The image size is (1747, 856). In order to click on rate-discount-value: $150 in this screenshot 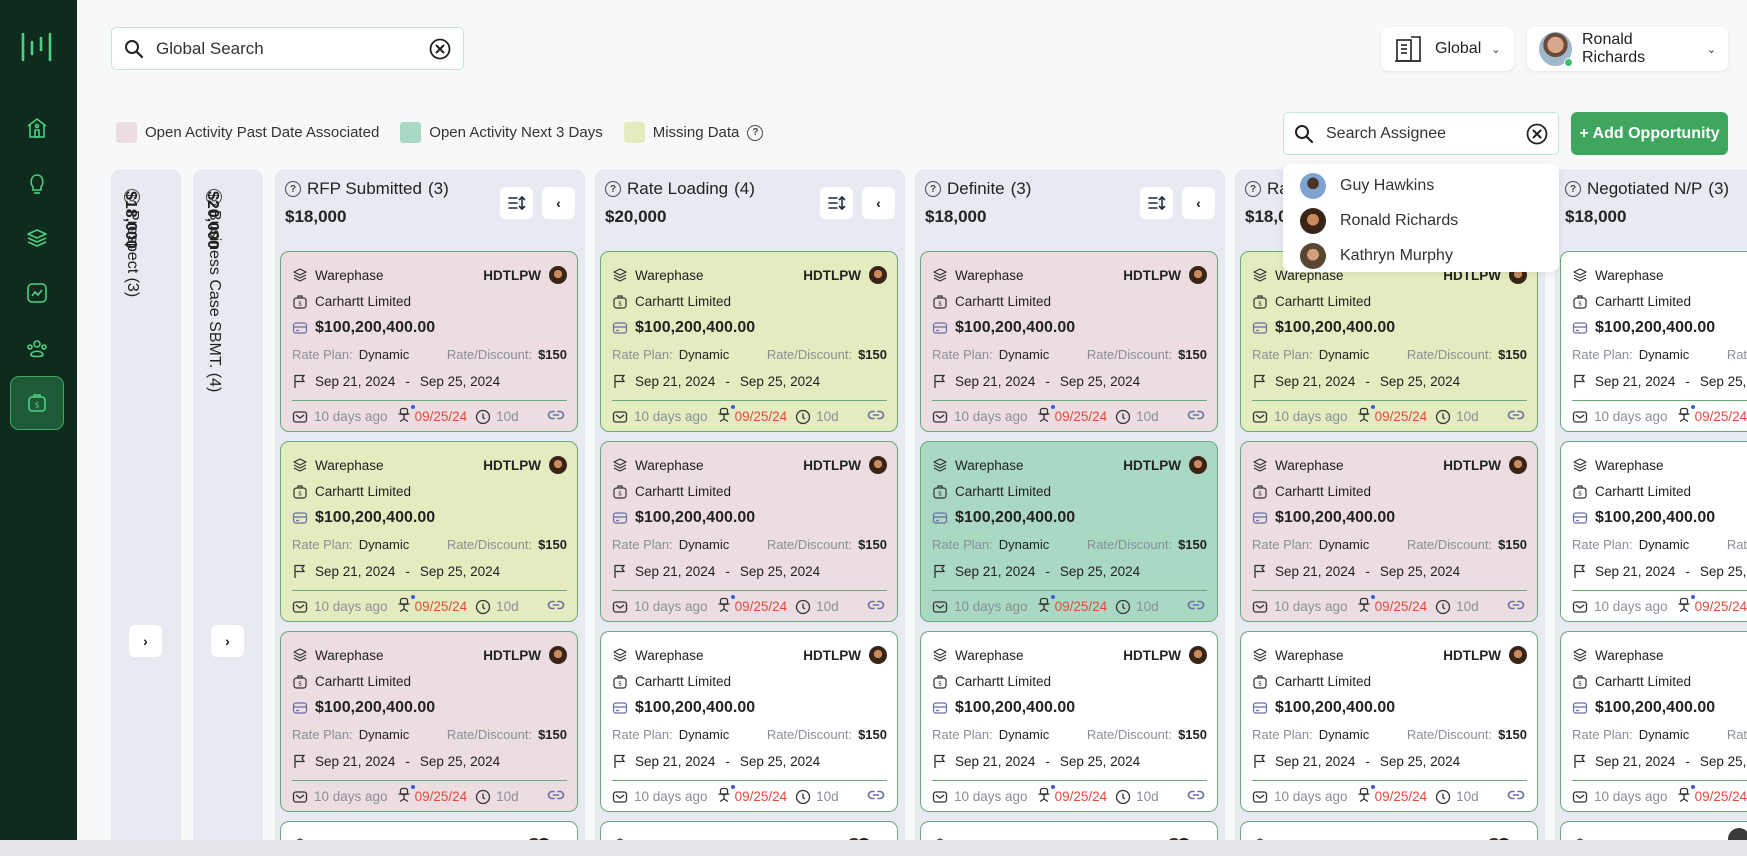, I will do `click(872, 735)`.